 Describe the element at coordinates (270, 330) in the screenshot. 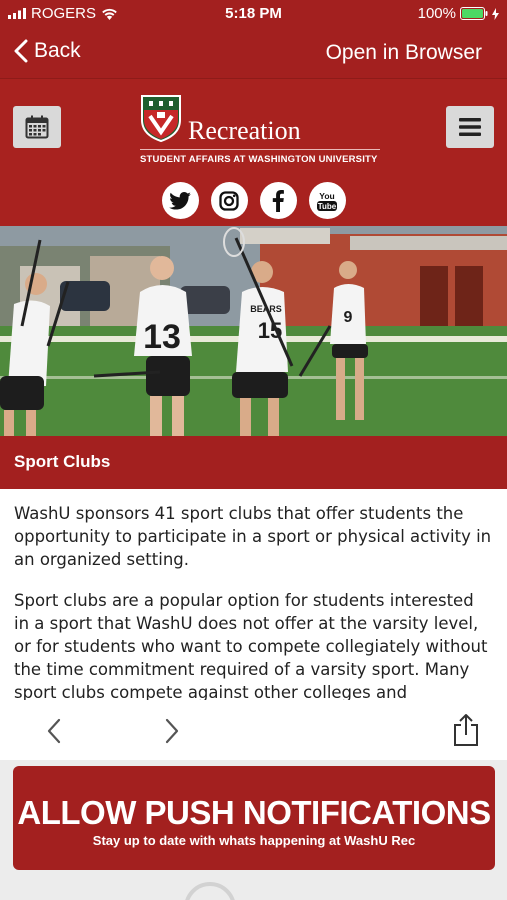

I see `jersey-number-15: 15` at that location.